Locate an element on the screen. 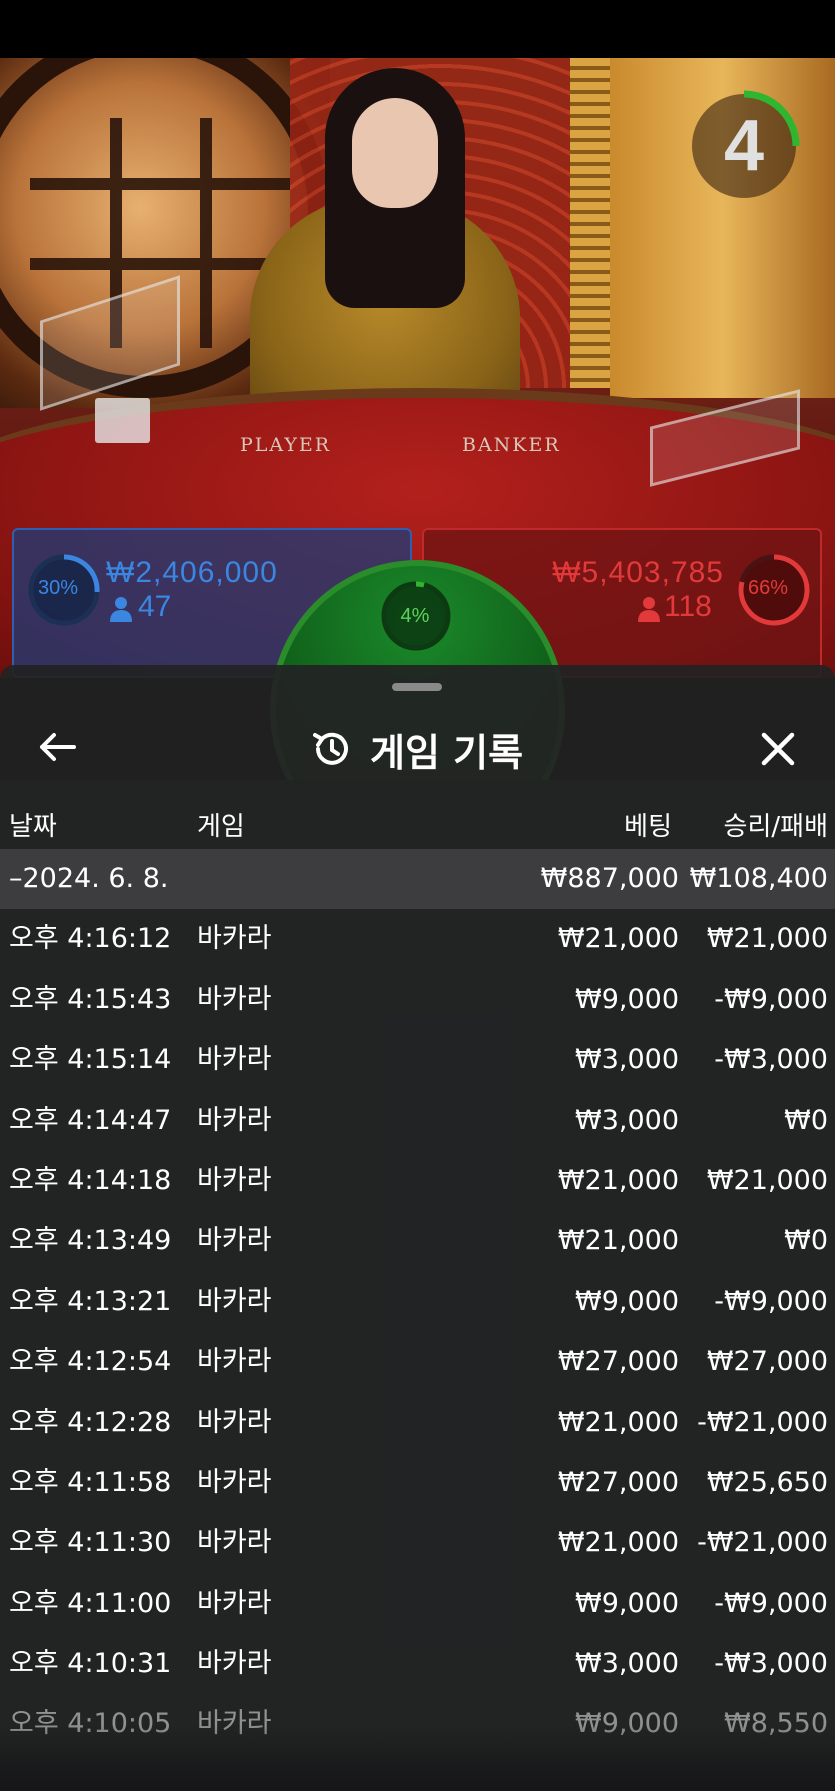 This screenshot has width=835, height=1791. column-header-game: 게임 is located at coordinates (221, 827).